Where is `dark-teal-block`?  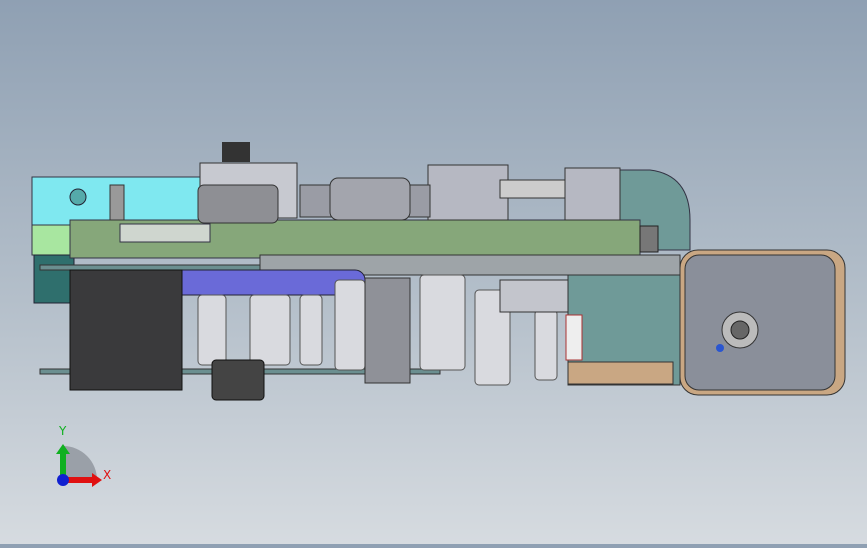 dark-teal-block is located at coordinates (54, 279).